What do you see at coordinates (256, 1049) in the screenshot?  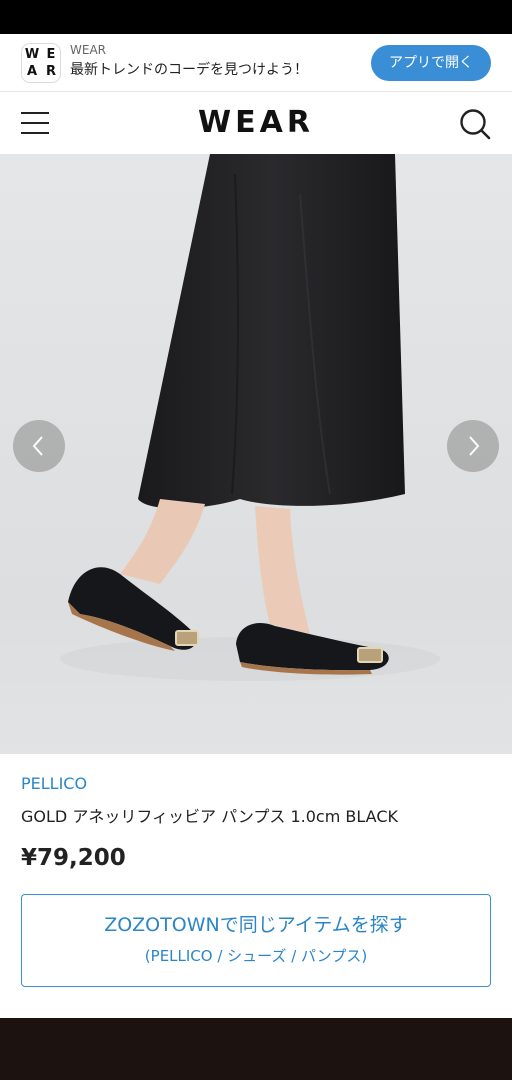 I see `bottom-image-strip` at bounding box center [256, 1049].